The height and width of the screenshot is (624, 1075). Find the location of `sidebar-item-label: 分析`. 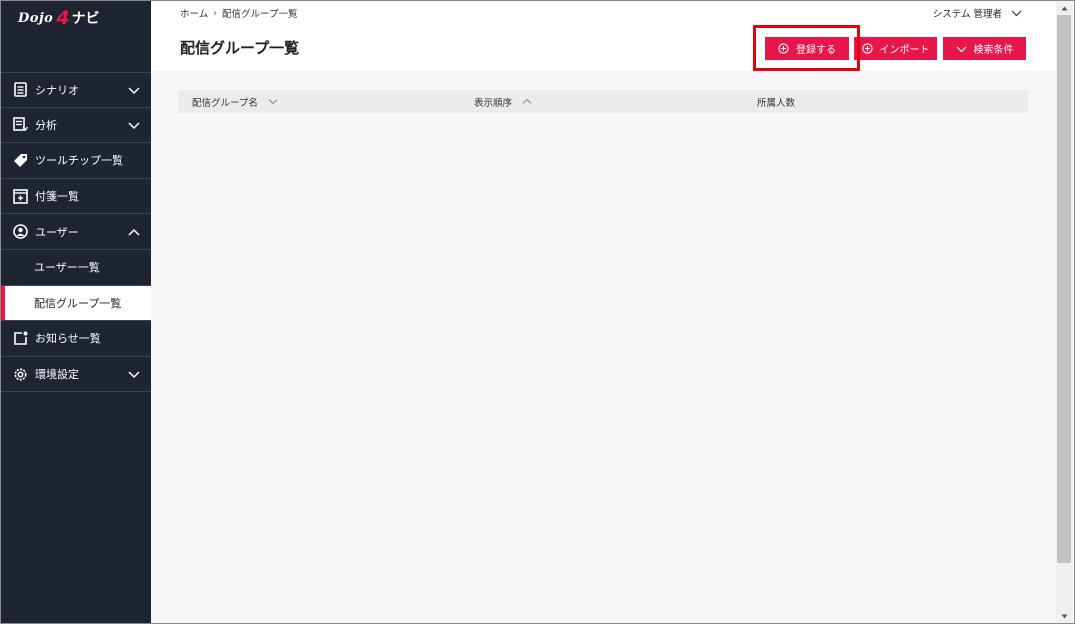

sidebar-item-label: 分析 is located at coordinates (46, 125).